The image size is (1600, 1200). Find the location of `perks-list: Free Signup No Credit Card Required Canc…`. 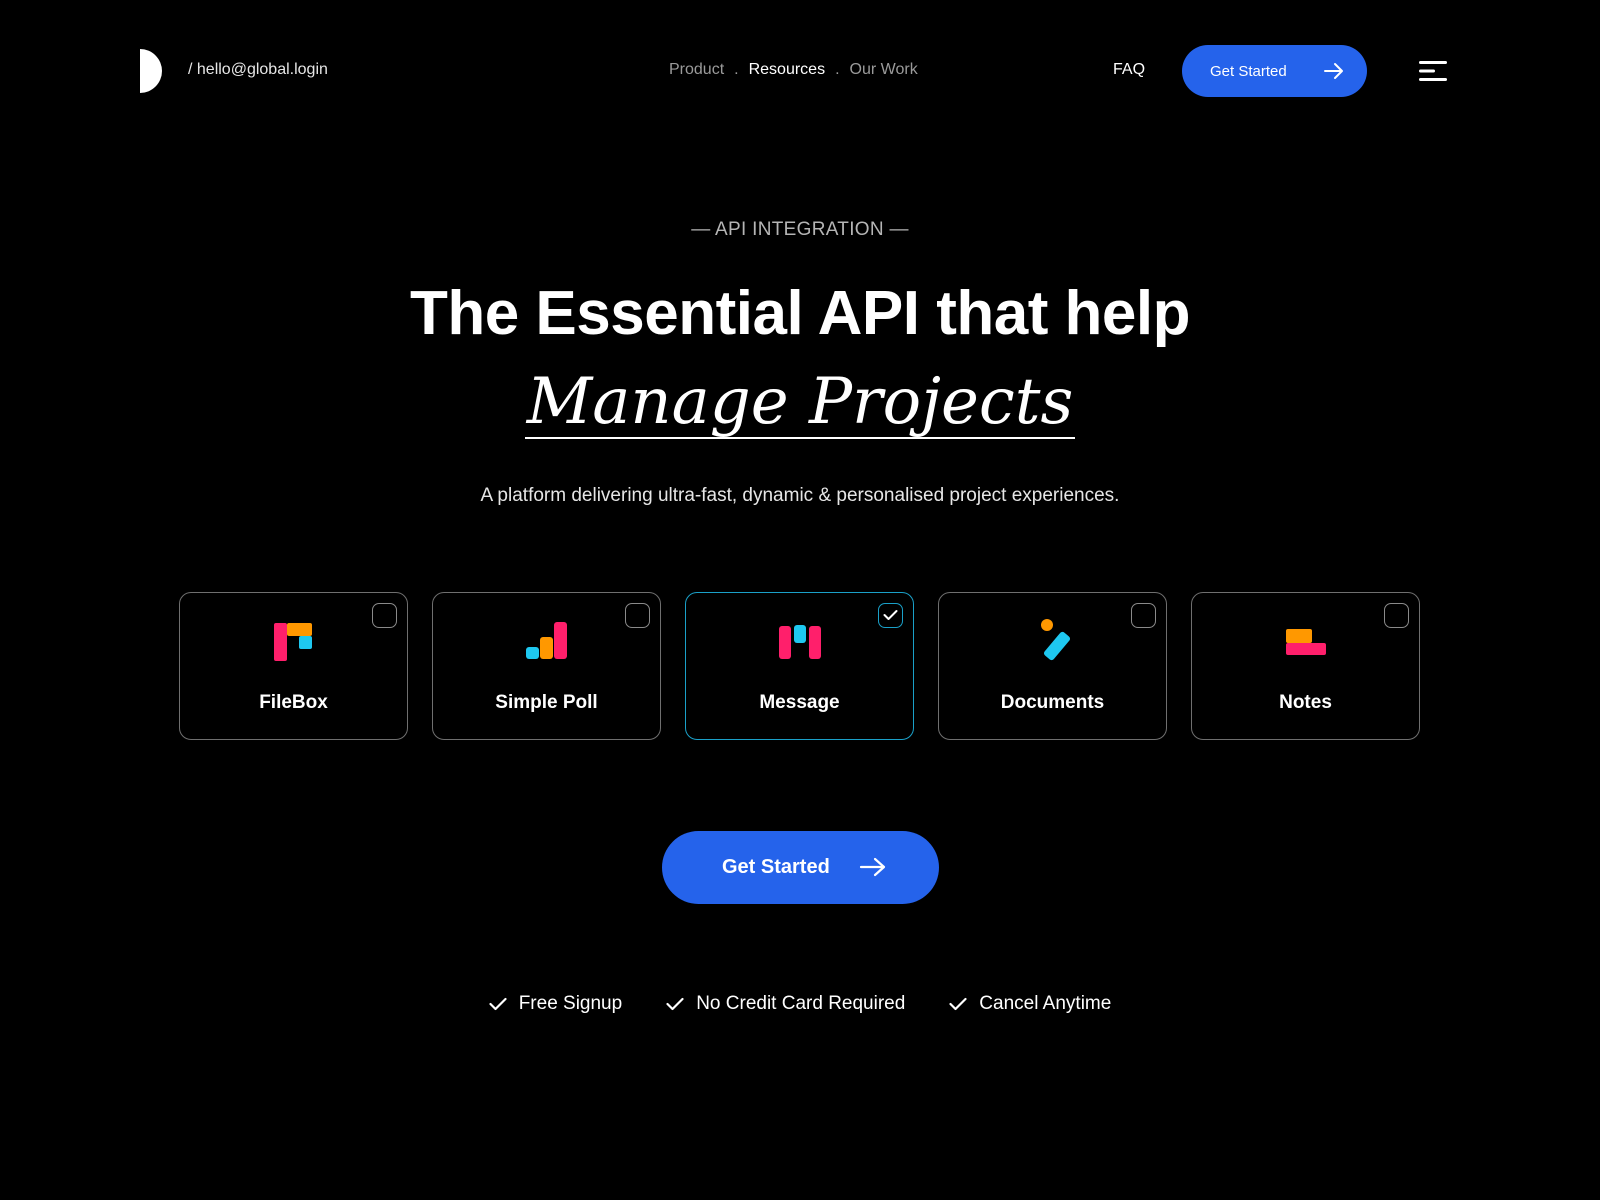

perks-list: Free Signup No Credit Card Required Canc… is located at coordinates (800, 1004).